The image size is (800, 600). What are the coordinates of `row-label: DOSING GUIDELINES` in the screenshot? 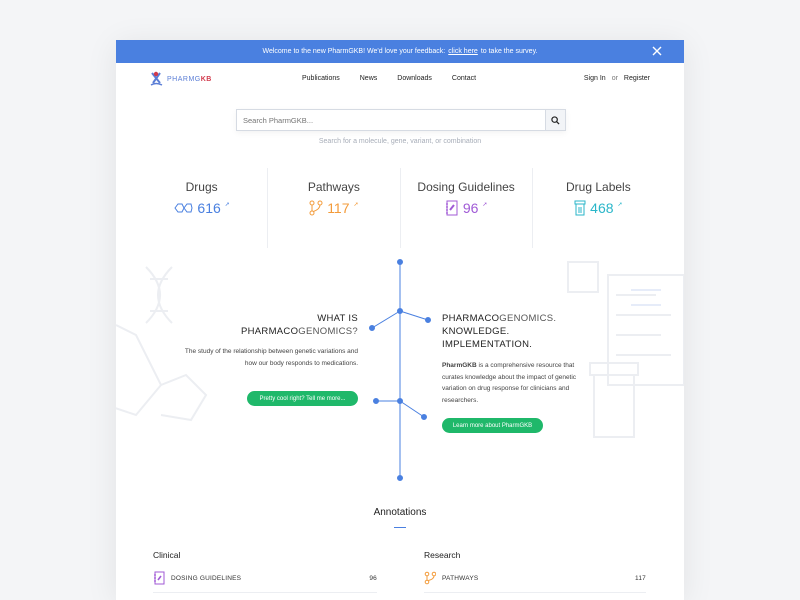 It's located at (206, 578).